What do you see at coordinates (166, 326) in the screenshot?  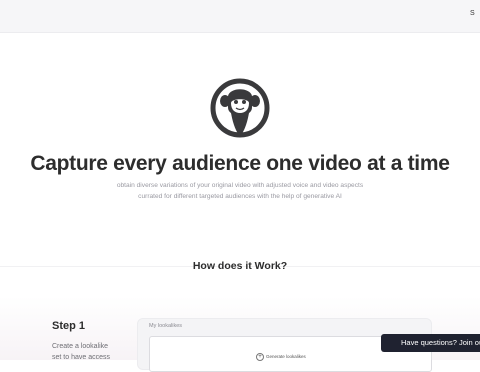 I see `lookalikes-panel-title: My lookalikes` at bounding box center [166, 326].